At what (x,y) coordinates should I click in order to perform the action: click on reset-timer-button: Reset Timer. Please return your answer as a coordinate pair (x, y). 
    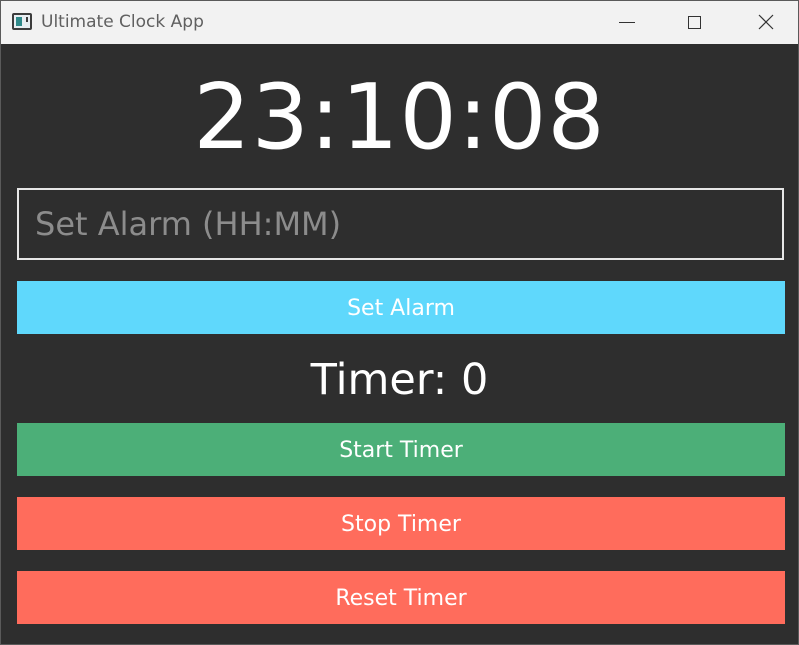
    Looking at the image, I should click on (401, 597).